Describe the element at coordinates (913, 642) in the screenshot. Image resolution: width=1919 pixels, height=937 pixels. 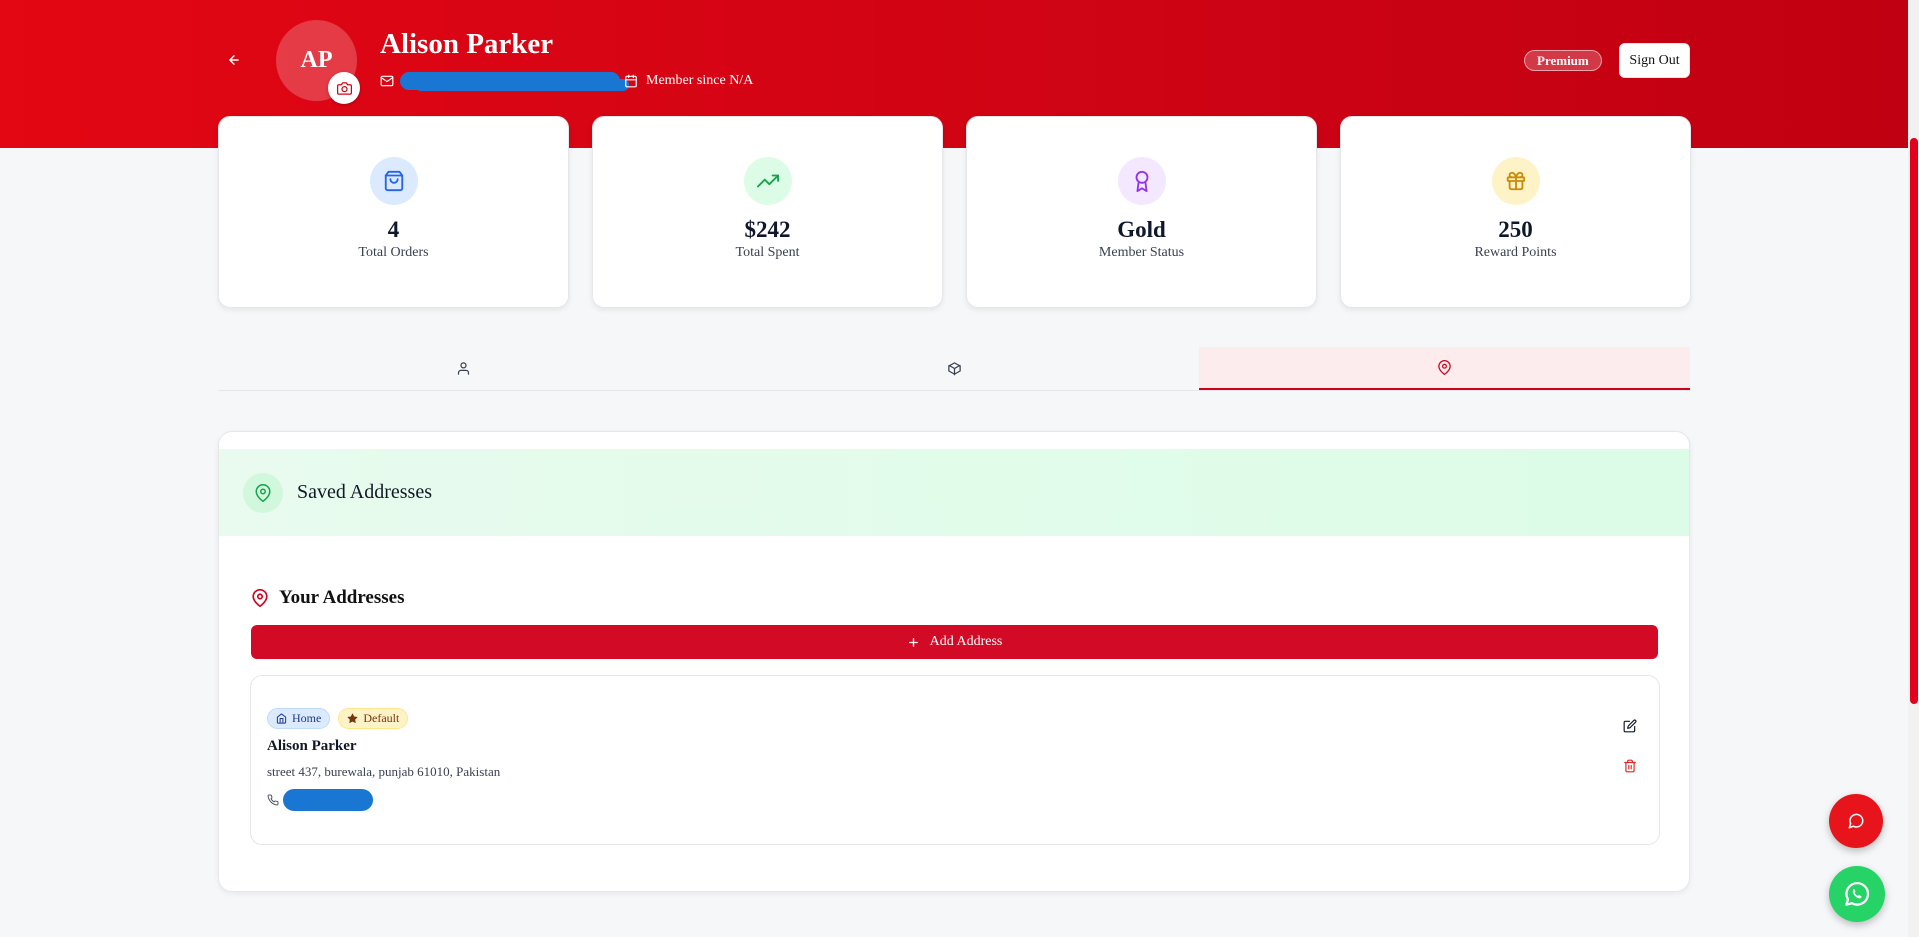
I see `plus-icon` at that location.